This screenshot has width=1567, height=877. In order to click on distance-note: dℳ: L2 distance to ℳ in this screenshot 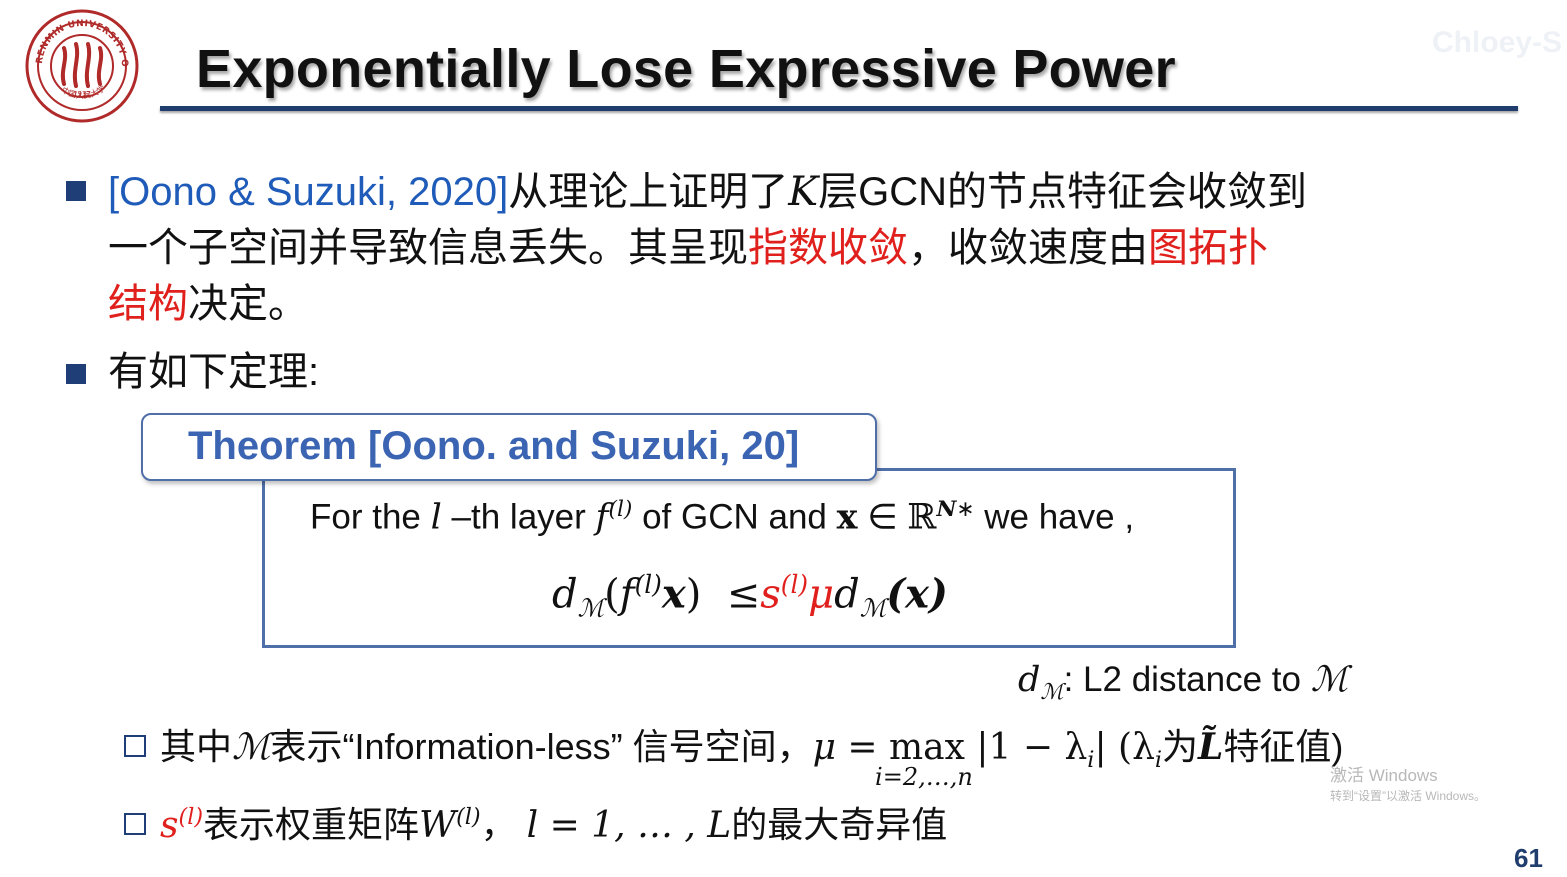, I will do `click(1183, 682)`.